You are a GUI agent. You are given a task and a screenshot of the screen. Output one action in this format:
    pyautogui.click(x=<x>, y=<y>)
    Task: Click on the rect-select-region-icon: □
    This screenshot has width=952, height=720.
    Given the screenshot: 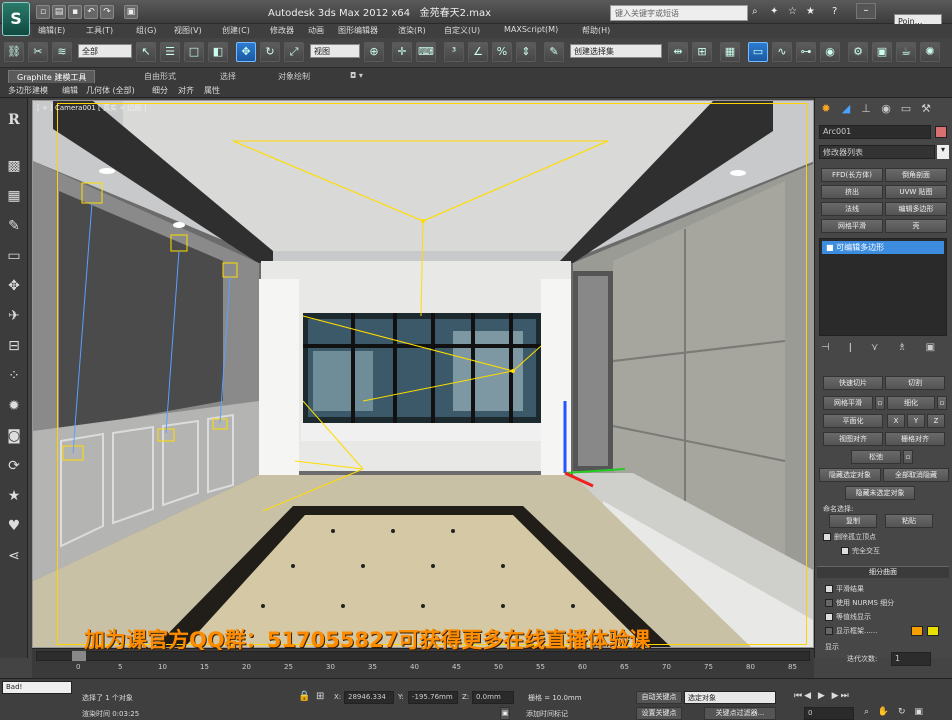 What is the action you would take?
    pyautogui.click(x=194, y=52)
    